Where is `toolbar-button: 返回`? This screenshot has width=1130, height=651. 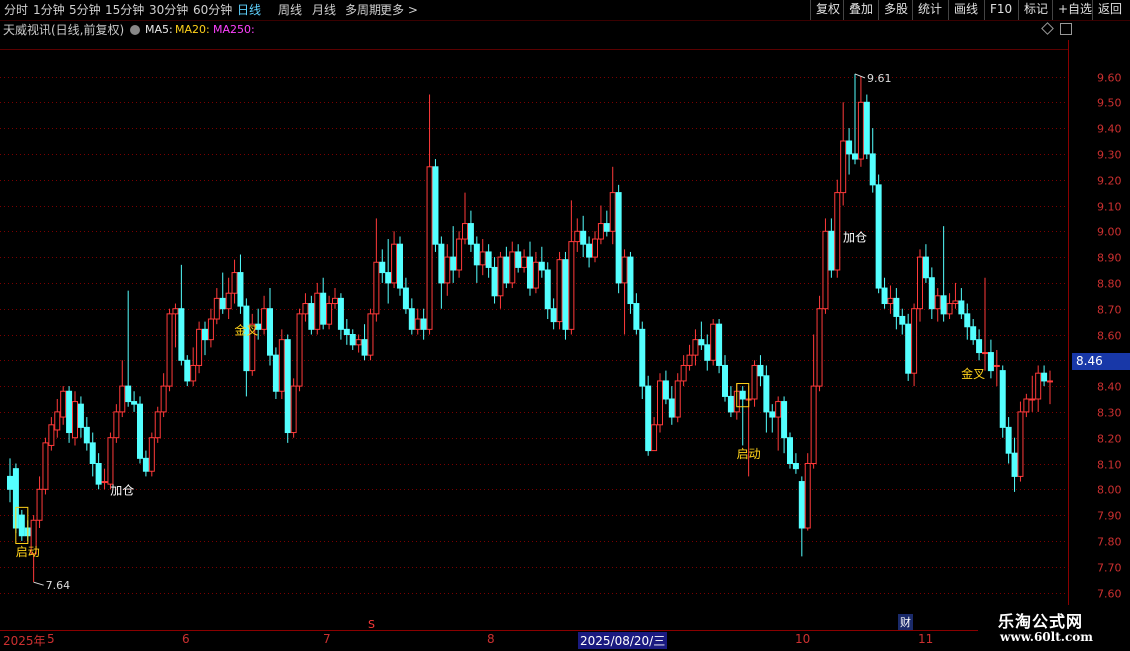 toolbar-button: 返回 is located at coordinates (1109, 10).